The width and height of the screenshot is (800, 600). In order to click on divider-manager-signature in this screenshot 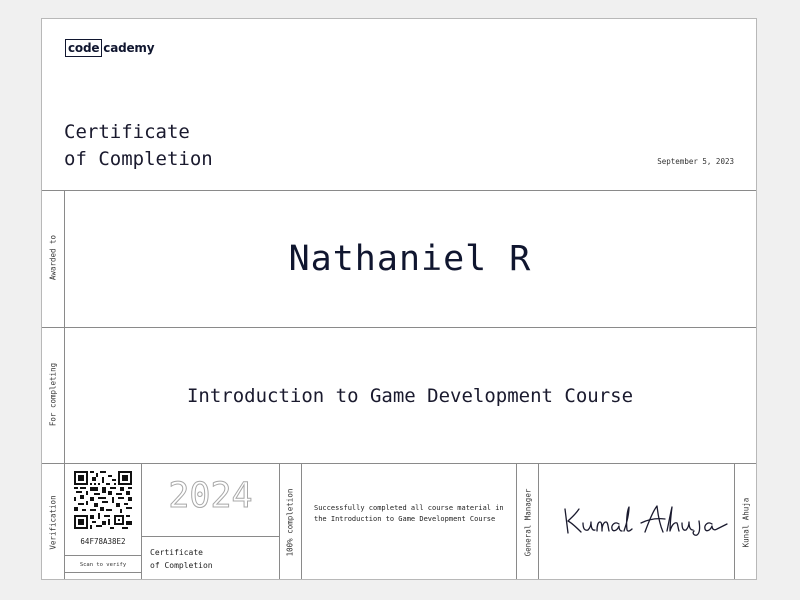, I will do `click(538, 521)`.